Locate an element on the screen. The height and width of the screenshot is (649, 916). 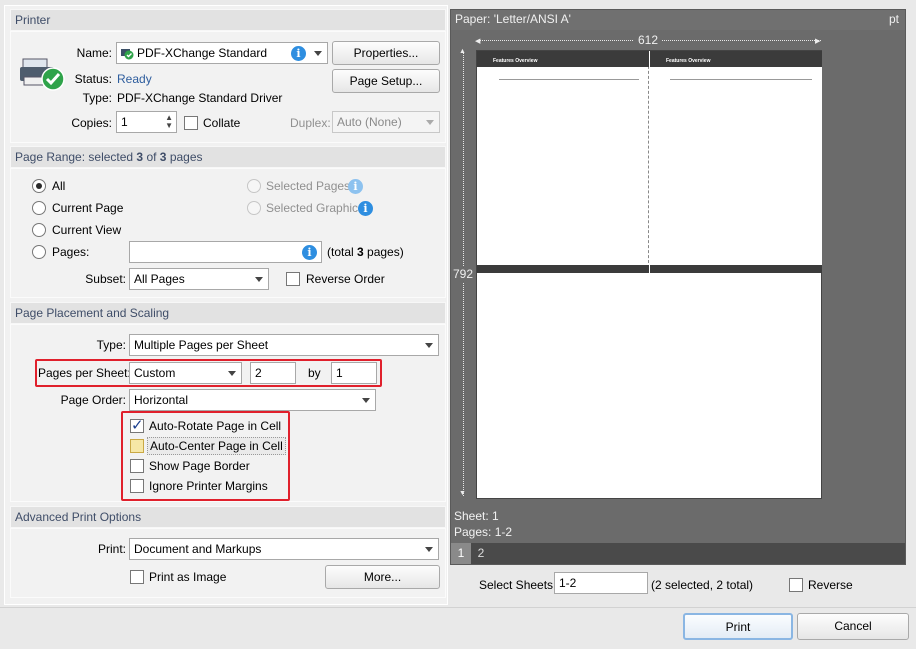
selected-graphic-label: Selected Graphic is located at coordinates (312, 208).